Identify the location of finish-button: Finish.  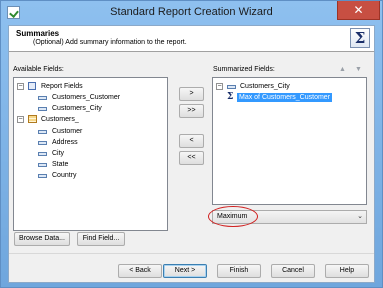
(239, 271).